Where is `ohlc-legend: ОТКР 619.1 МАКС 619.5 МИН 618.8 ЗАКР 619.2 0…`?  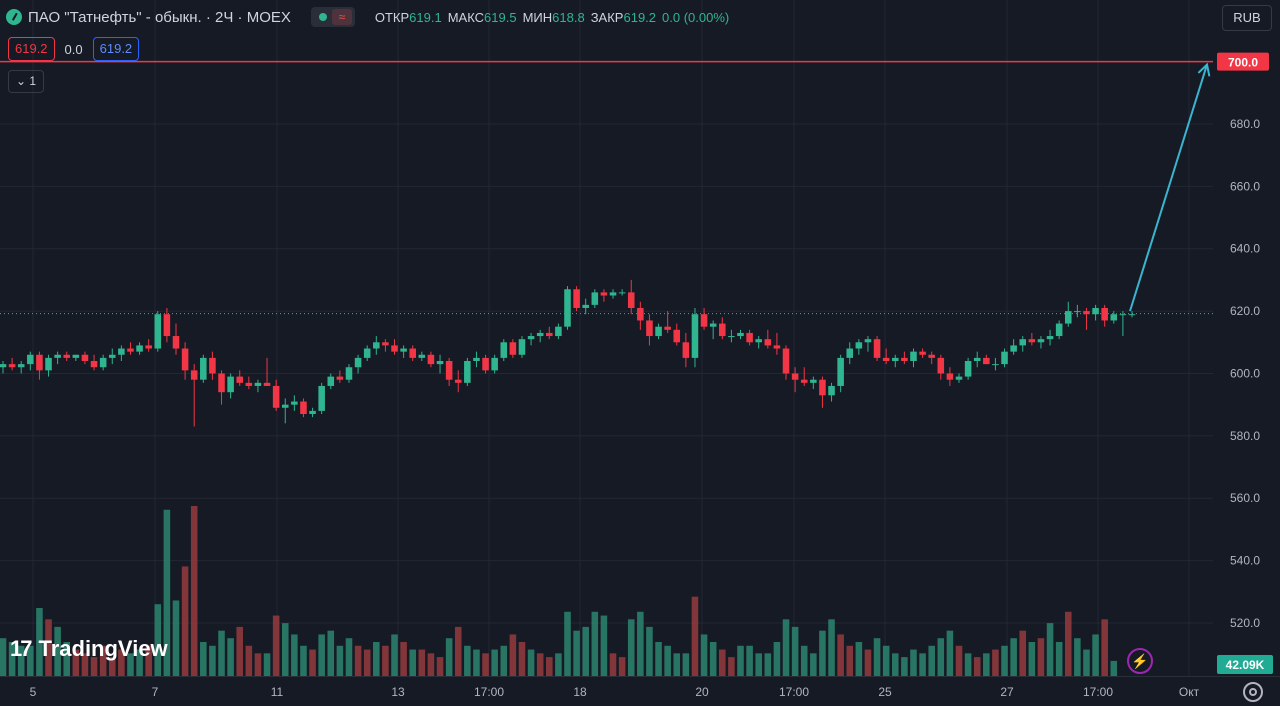 ohlc-legend: ОТКР 619.1 МАКС 619.5 МИН 618.8 ЗАКР 619.2 0… is located at coordinates (555, 17).